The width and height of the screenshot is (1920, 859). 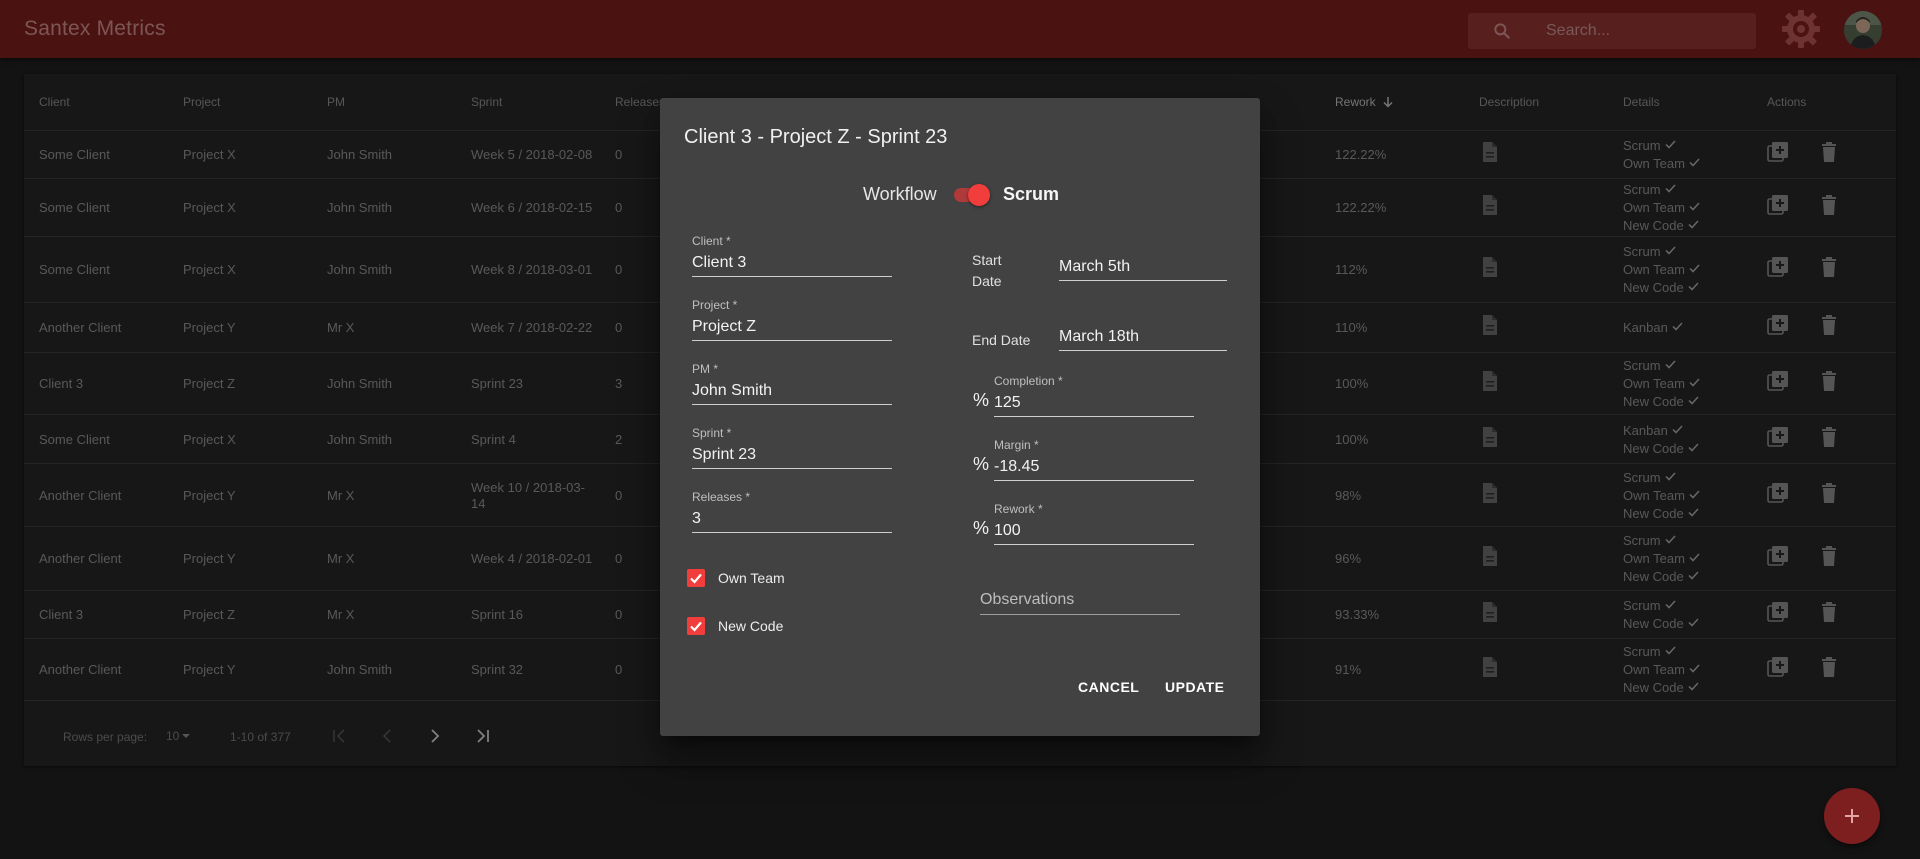 I want to click on pm-input, so click(x=792, y=391).